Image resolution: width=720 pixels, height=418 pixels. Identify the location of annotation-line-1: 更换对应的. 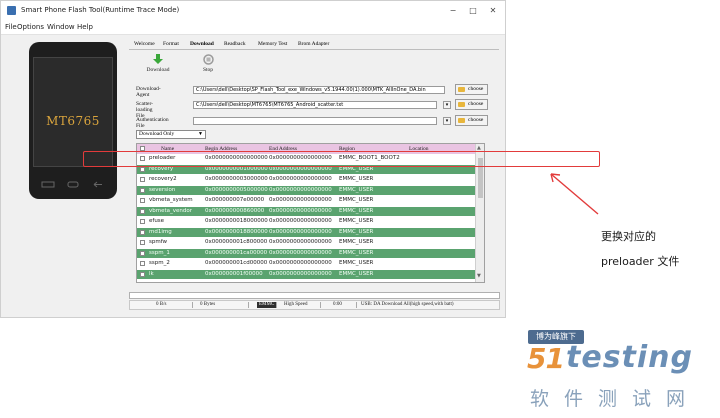
(628, 236).